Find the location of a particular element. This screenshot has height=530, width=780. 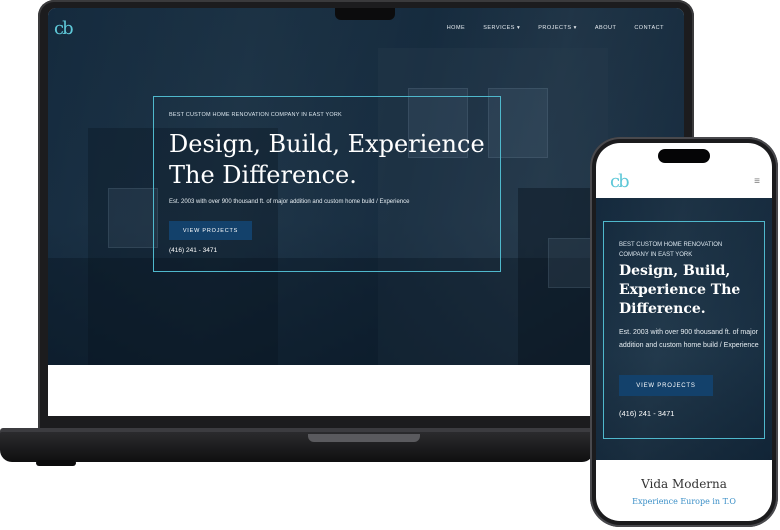

hamburger-icon: ≡ is located at coordinates (757, 181).